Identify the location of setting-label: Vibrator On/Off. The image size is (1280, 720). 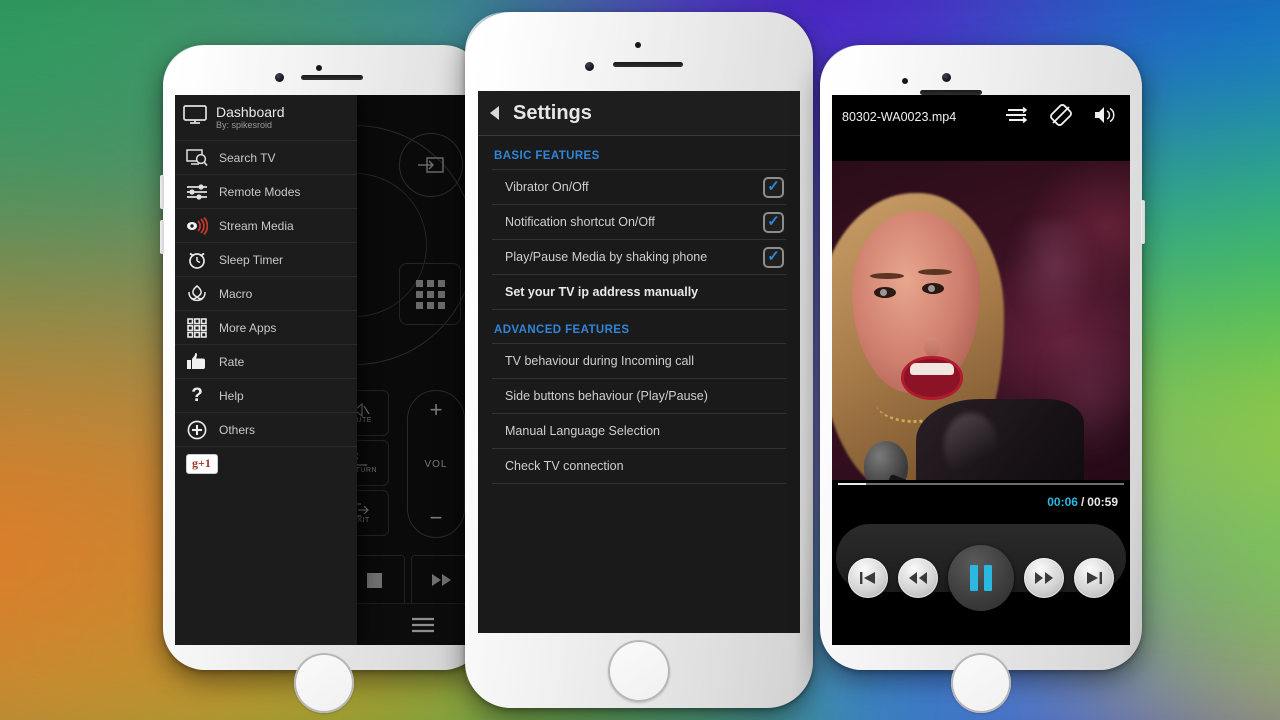
(547, 187).